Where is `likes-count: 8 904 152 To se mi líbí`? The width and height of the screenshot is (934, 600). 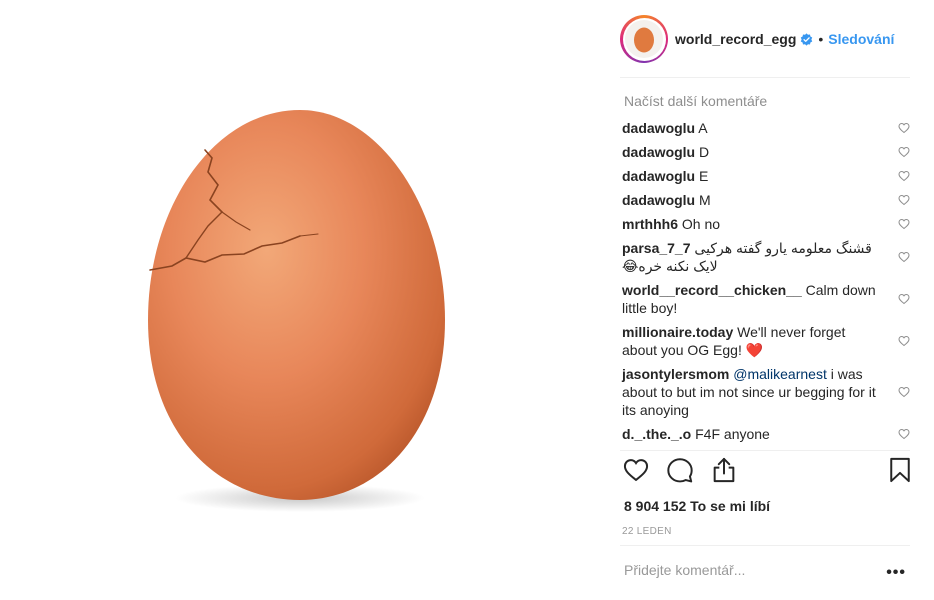
likes-count: 8 904 152 To se mi líbí is located at coordinates (697, 506).